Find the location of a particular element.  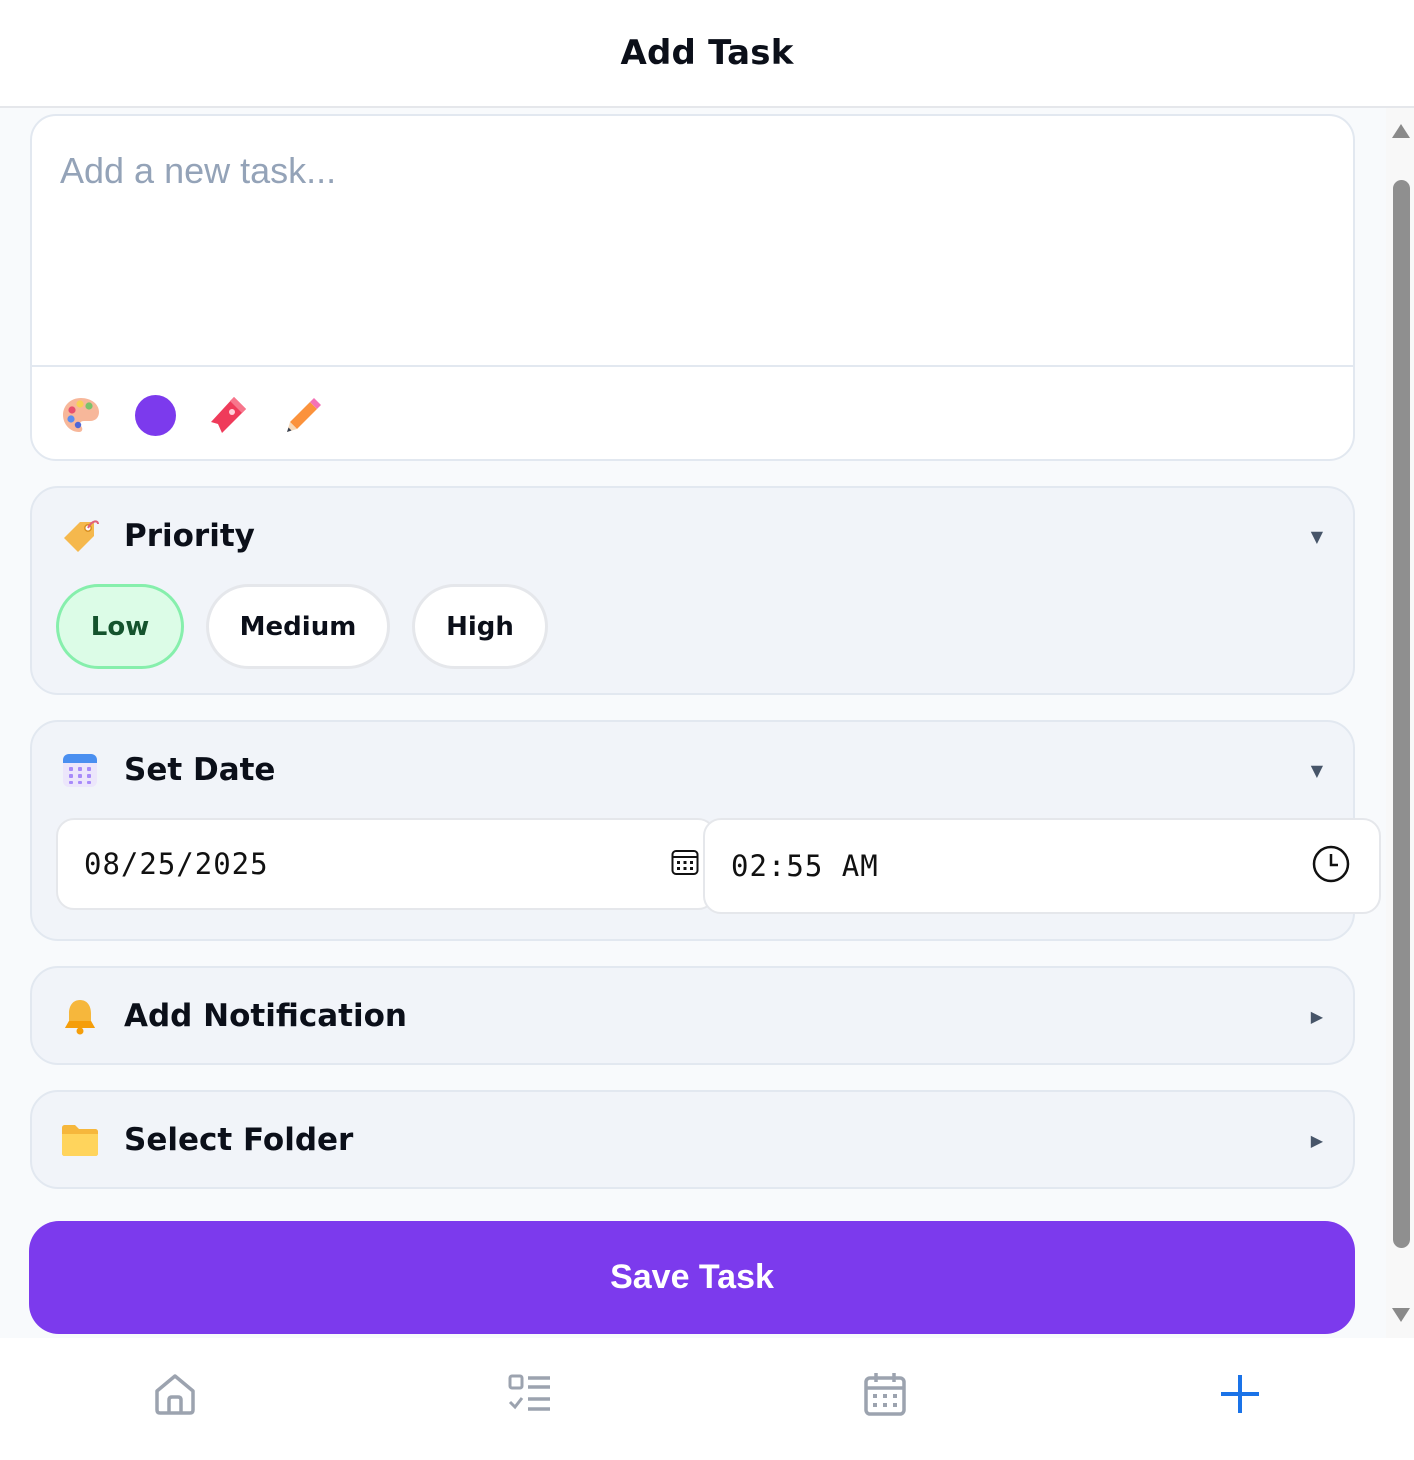

priority-header: Priority ▼ is located at coordinates (691, 536).